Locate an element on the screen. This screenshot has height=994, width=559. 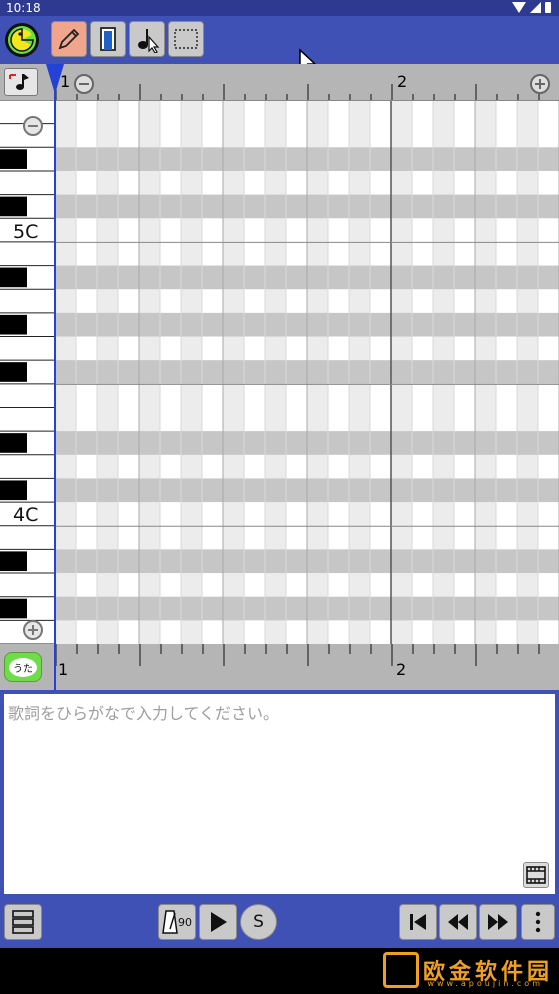
fast-forward-icon is located at coordinates (498, 922).